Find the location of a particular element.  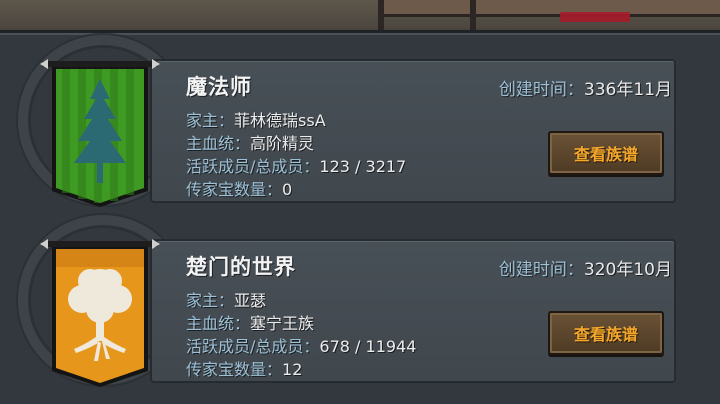

family-name: 魔法师 is located at coordinates (219, 87).